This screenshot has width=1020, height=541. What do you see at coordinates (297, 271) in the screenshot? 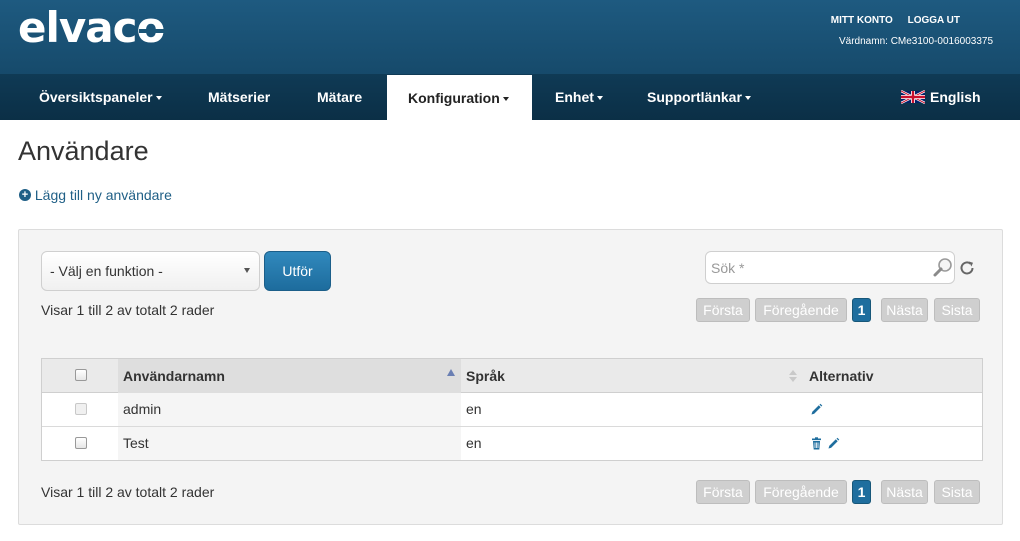
I see `run-button: Utför` at bounding box center [297, 271].